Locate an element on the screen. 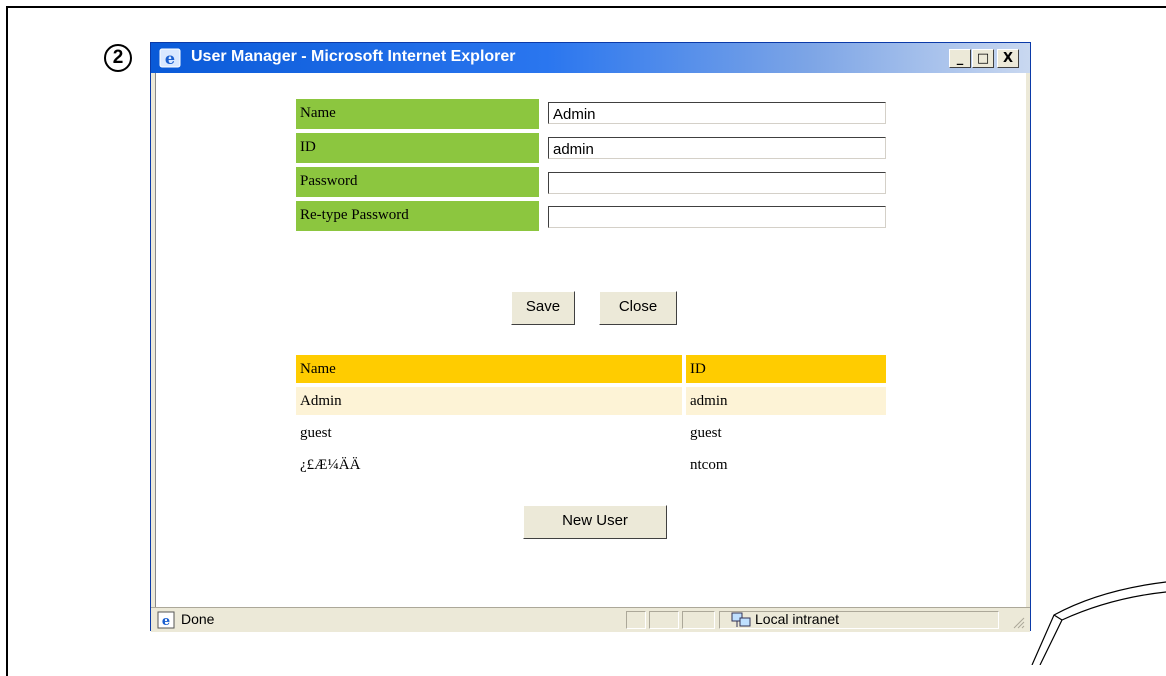 This screenshot has height=676, width=1166. page-done-icon: e is located at coordinates (166, 620).